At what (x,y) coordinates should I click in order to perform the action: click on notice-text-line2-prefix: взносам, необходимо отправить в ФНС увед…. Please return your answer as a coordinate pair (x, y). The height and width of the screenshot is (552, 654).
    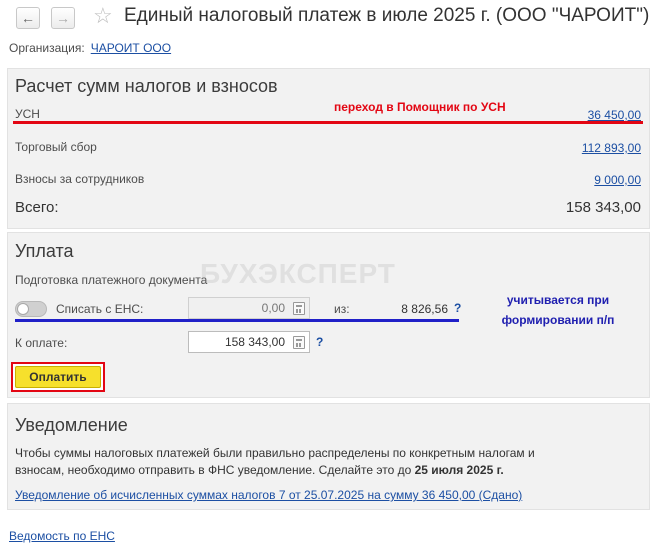
    Looking at the image, I should click on (215, 470).